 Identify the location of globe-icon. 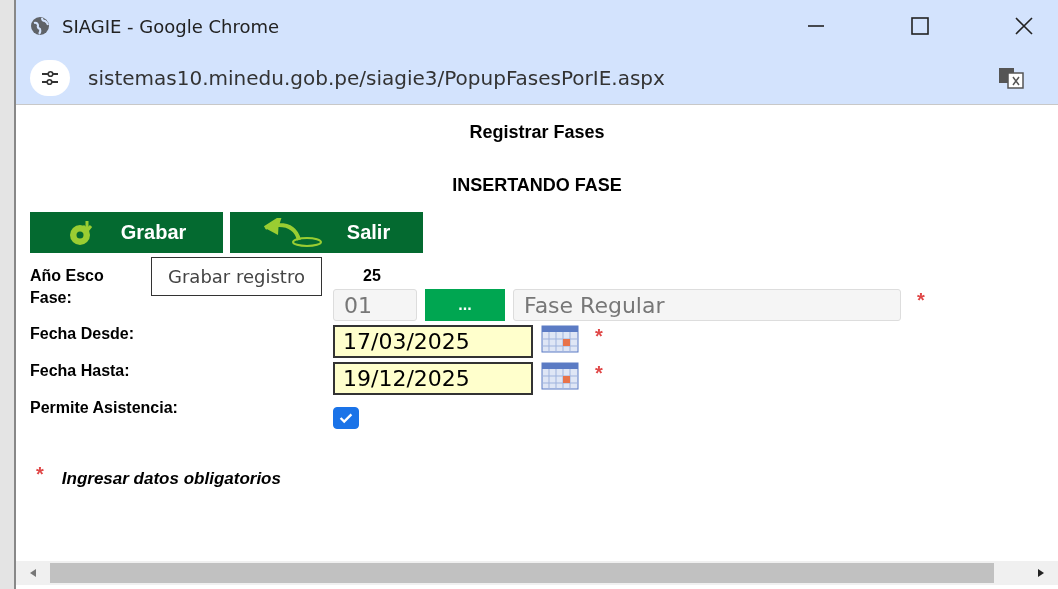
(40, 26).